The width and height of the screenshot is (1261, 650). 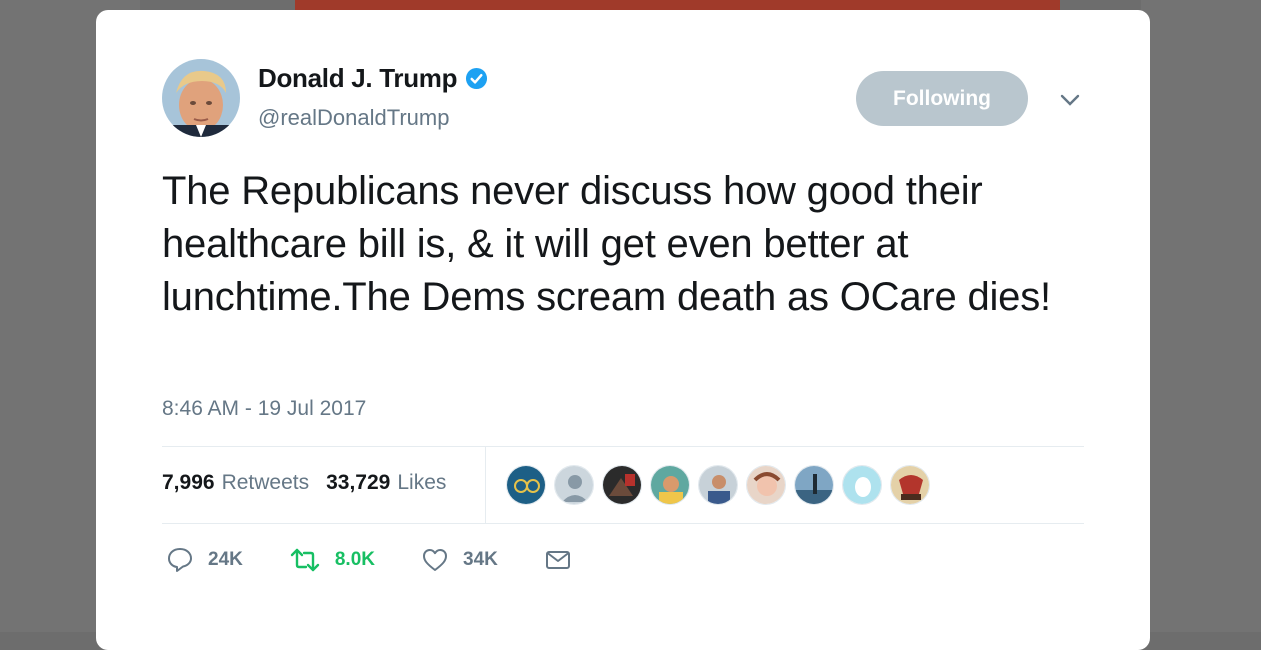 I want to click on author-handle: @realDonaldTrump, so click(x=353, y=118).